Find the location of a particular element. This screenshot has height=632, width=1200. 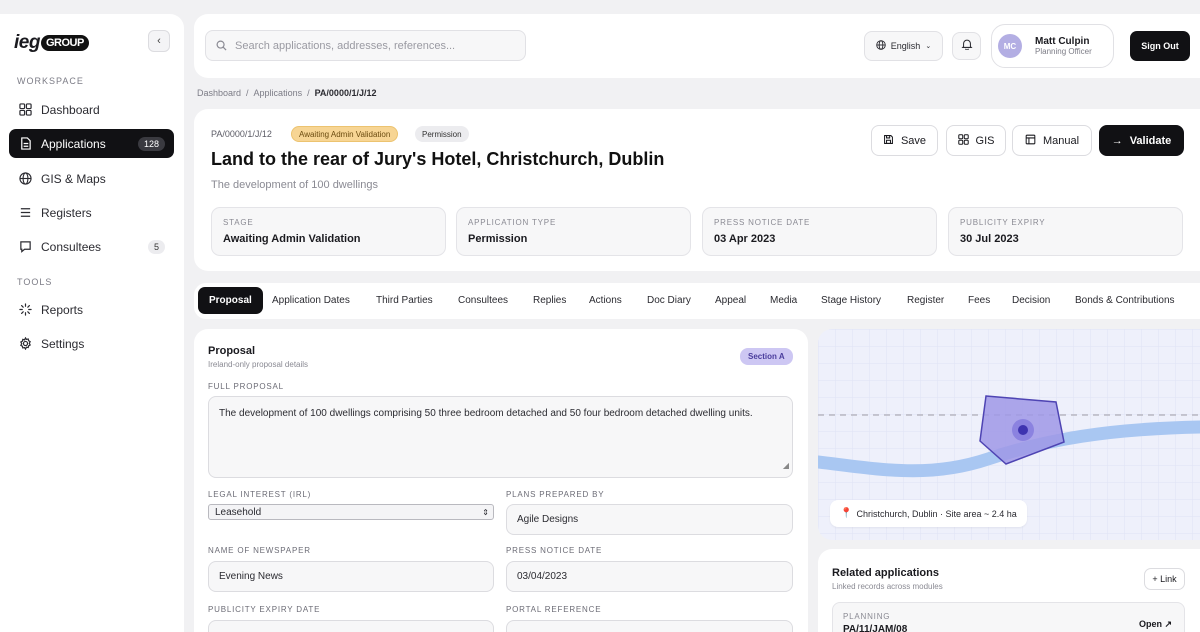

tab-consultees: Consultees is located at coordinates (483, 300).